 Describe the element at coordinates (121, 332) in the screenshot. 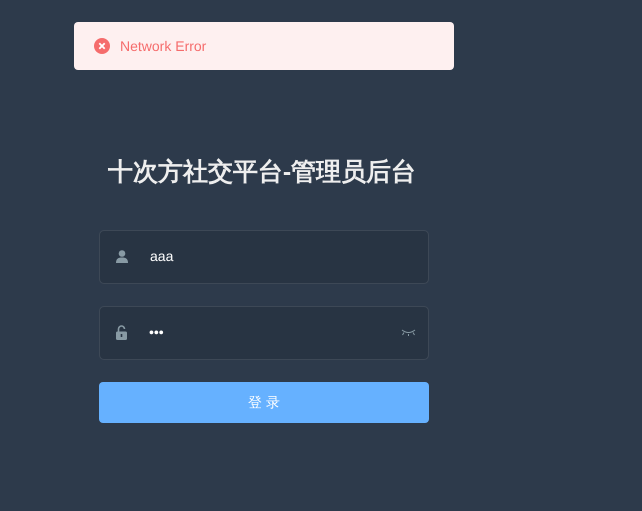

I see `lock-icon` at that location.